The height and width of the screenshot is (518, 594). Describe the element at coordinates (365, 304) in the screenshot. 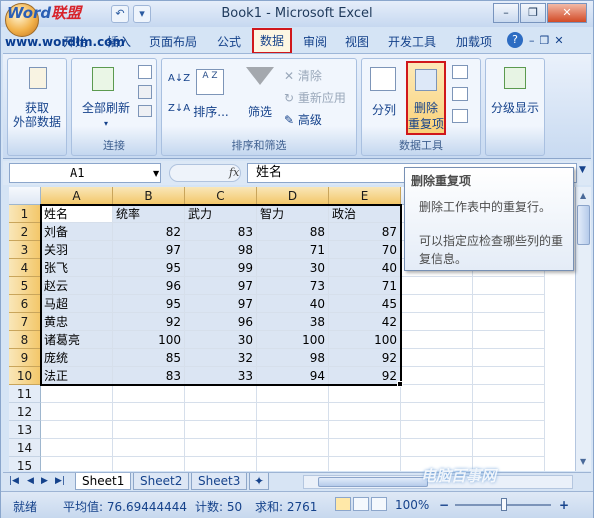

I see `cell-e6: 45` at that location.